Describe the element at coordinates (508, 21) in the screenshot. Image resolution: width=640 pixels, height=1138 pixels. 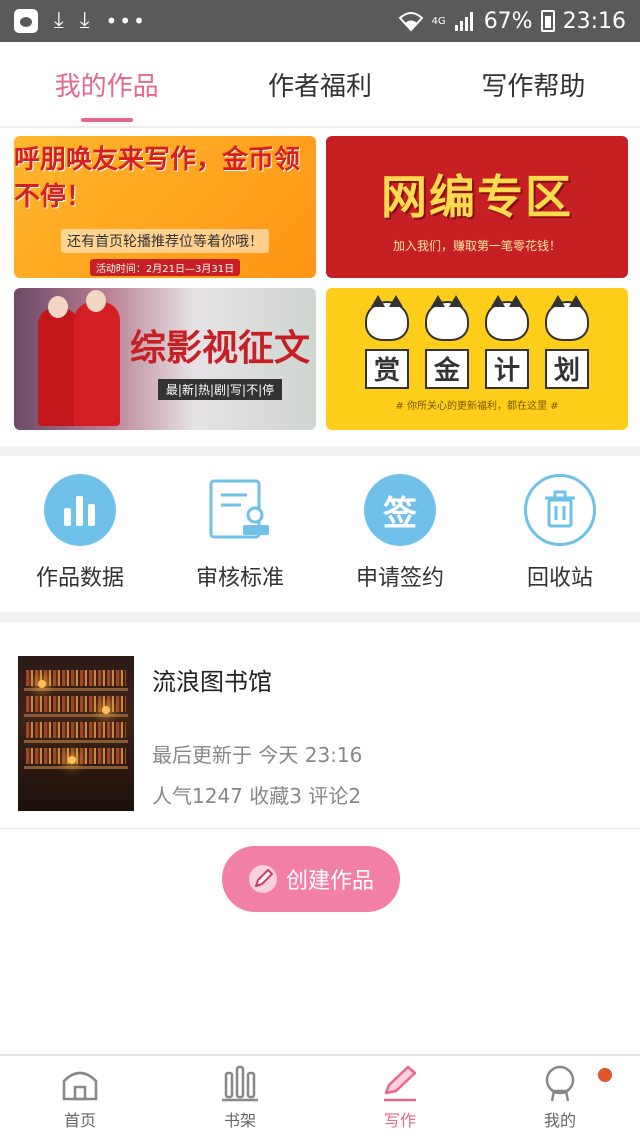
I see `battery-percent: 67%` at that location.